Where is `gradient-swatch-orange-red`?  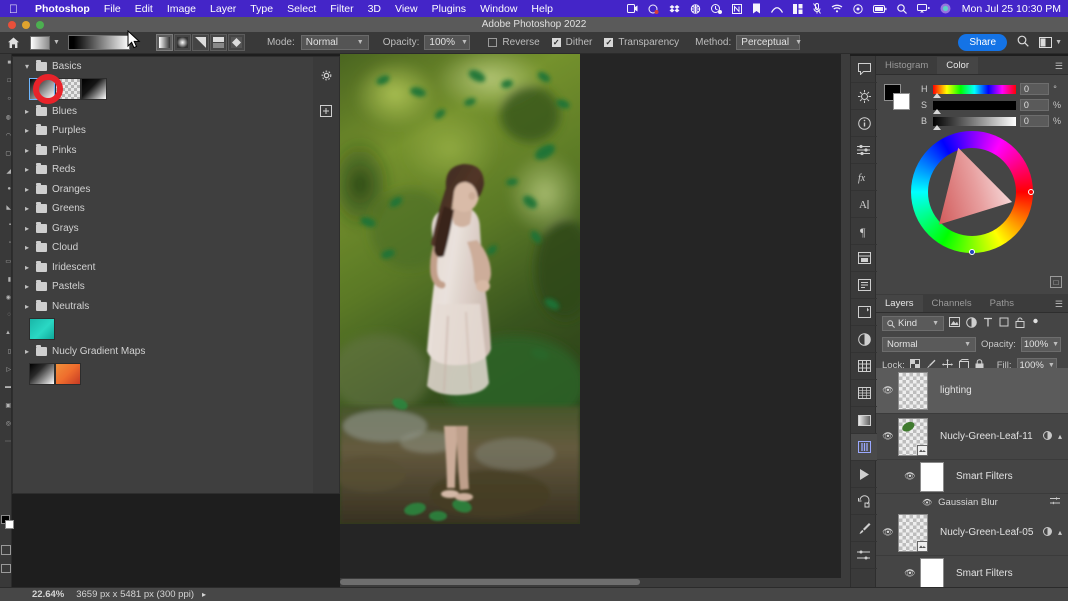 gradient-swatch-orange-red is located at coordinates (68, 374).